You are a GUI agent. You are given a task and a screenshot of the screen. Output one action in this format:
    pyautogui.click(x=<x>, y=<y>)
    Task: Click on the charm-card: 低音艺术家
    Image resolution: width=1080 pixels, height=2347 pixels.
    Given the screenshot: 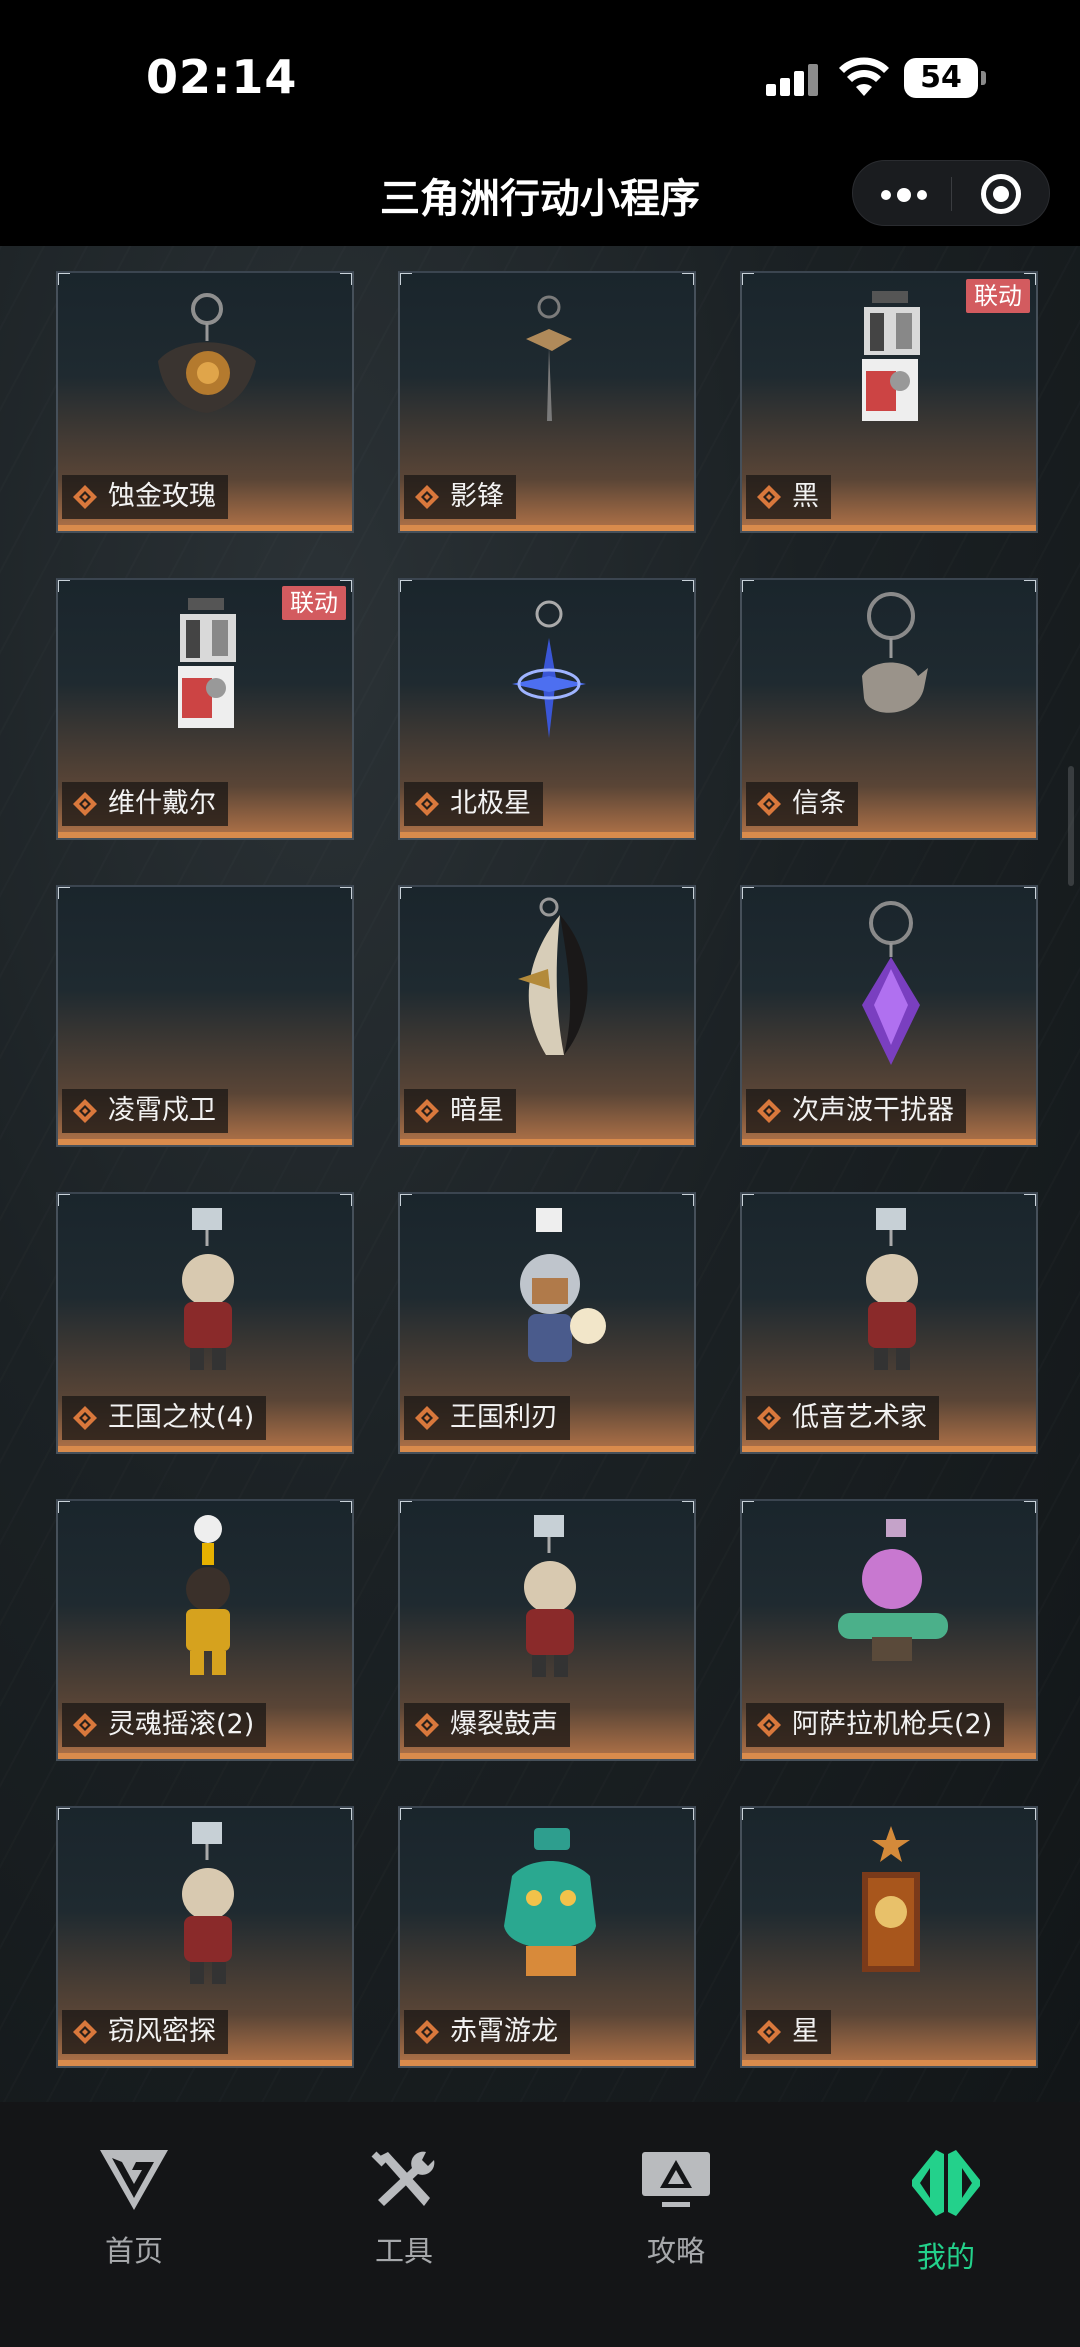 What is the action you would take?
    pyautogui.click(x=889, y=1323)
    